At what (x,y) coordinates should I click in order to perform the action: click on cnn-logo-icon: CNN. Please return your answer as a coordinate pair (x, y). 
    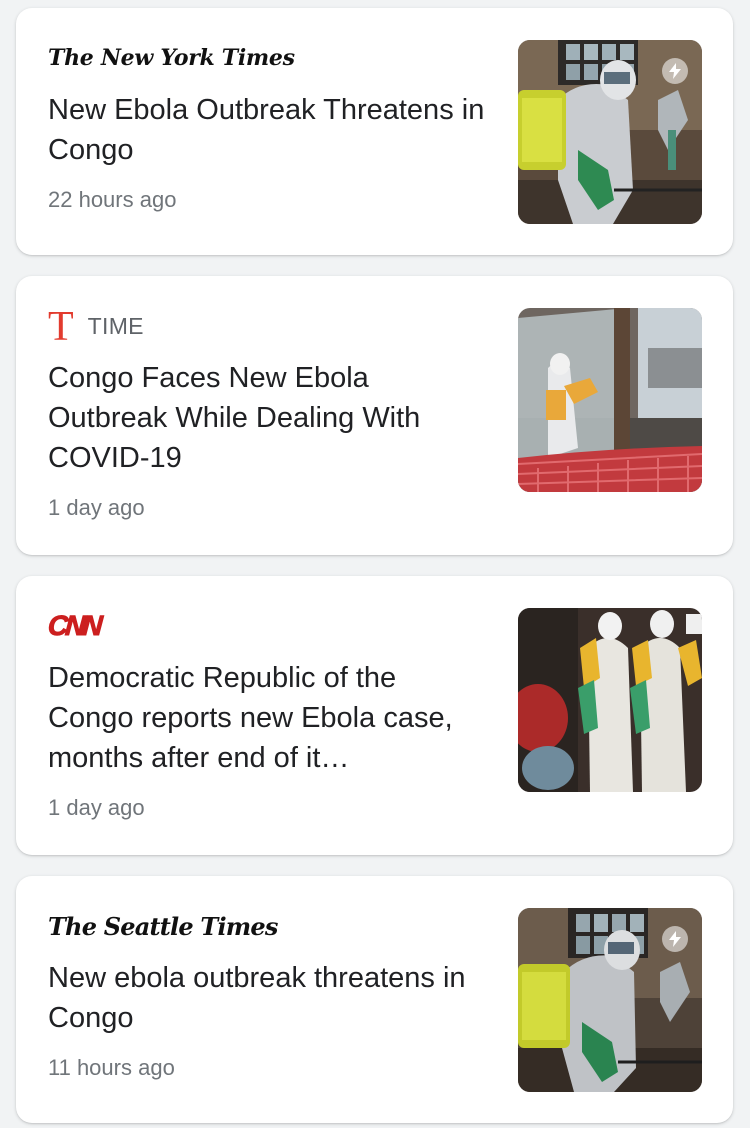
    Looking at the image, I should click on (73, 626).